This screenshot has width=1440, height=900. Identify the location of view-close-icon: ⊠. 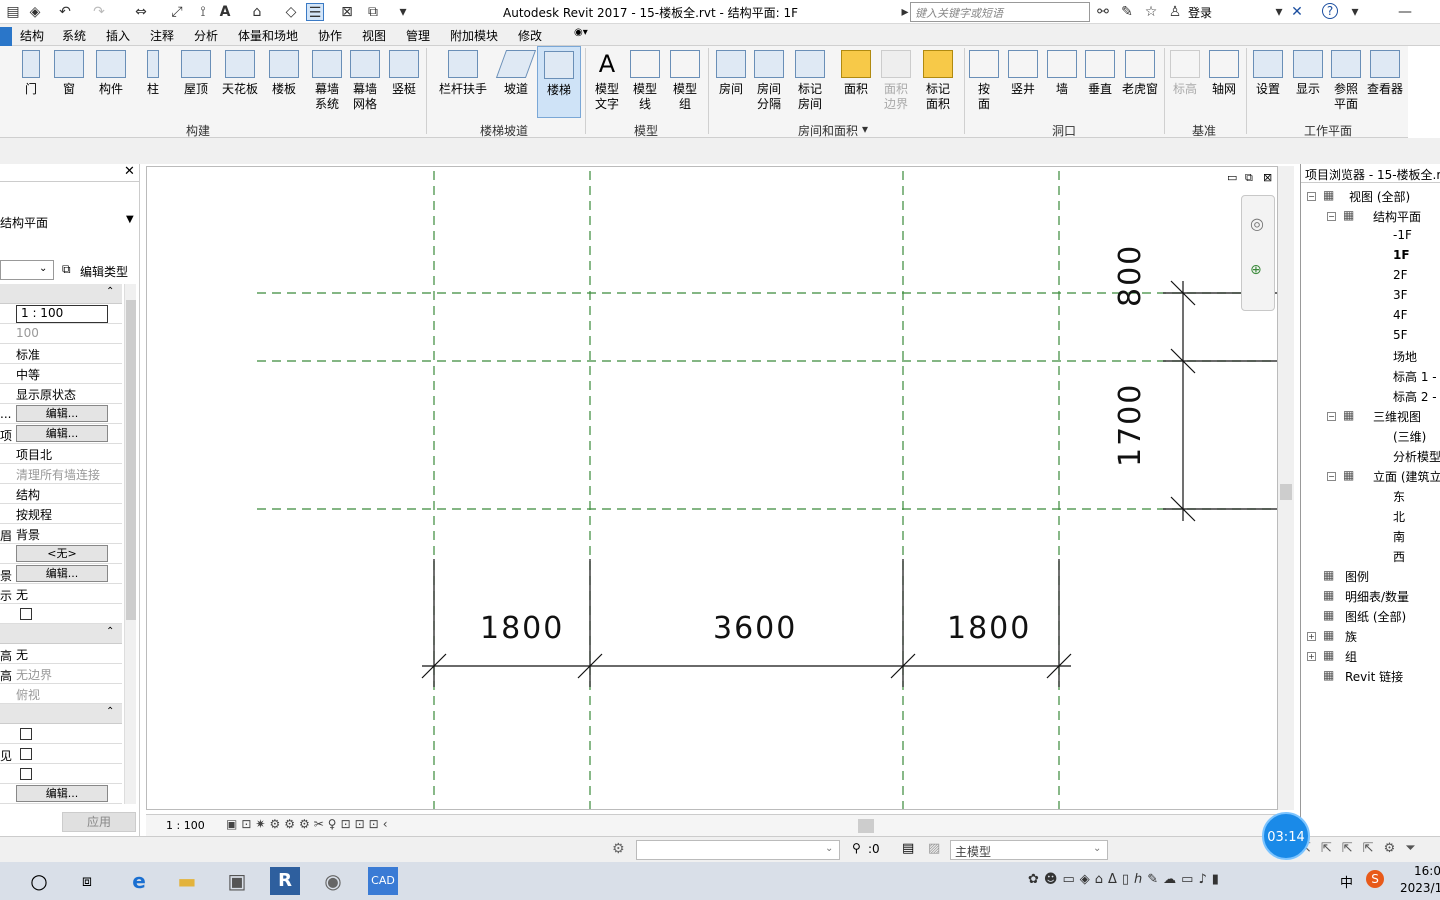
(1267, 177).